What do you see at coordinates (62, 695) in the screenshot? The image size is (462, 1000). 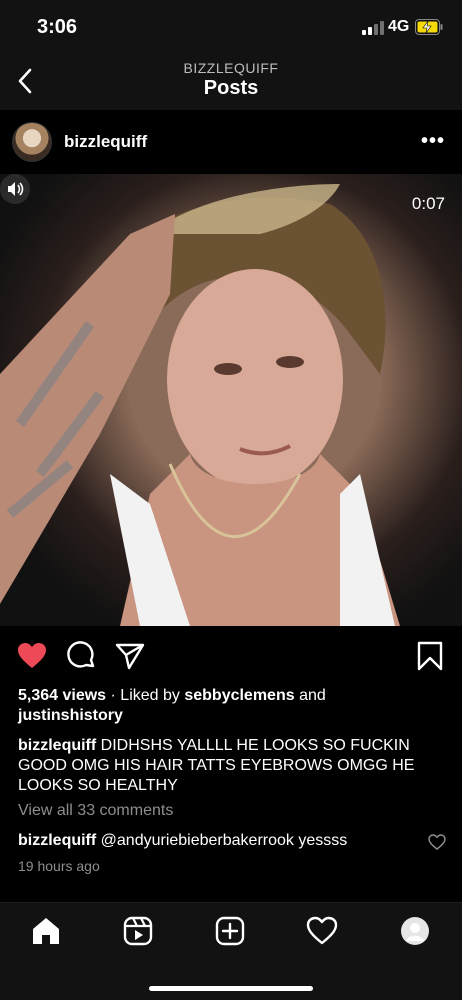 I see `view-count: 5,364 views` at bounding box center [62, 695].